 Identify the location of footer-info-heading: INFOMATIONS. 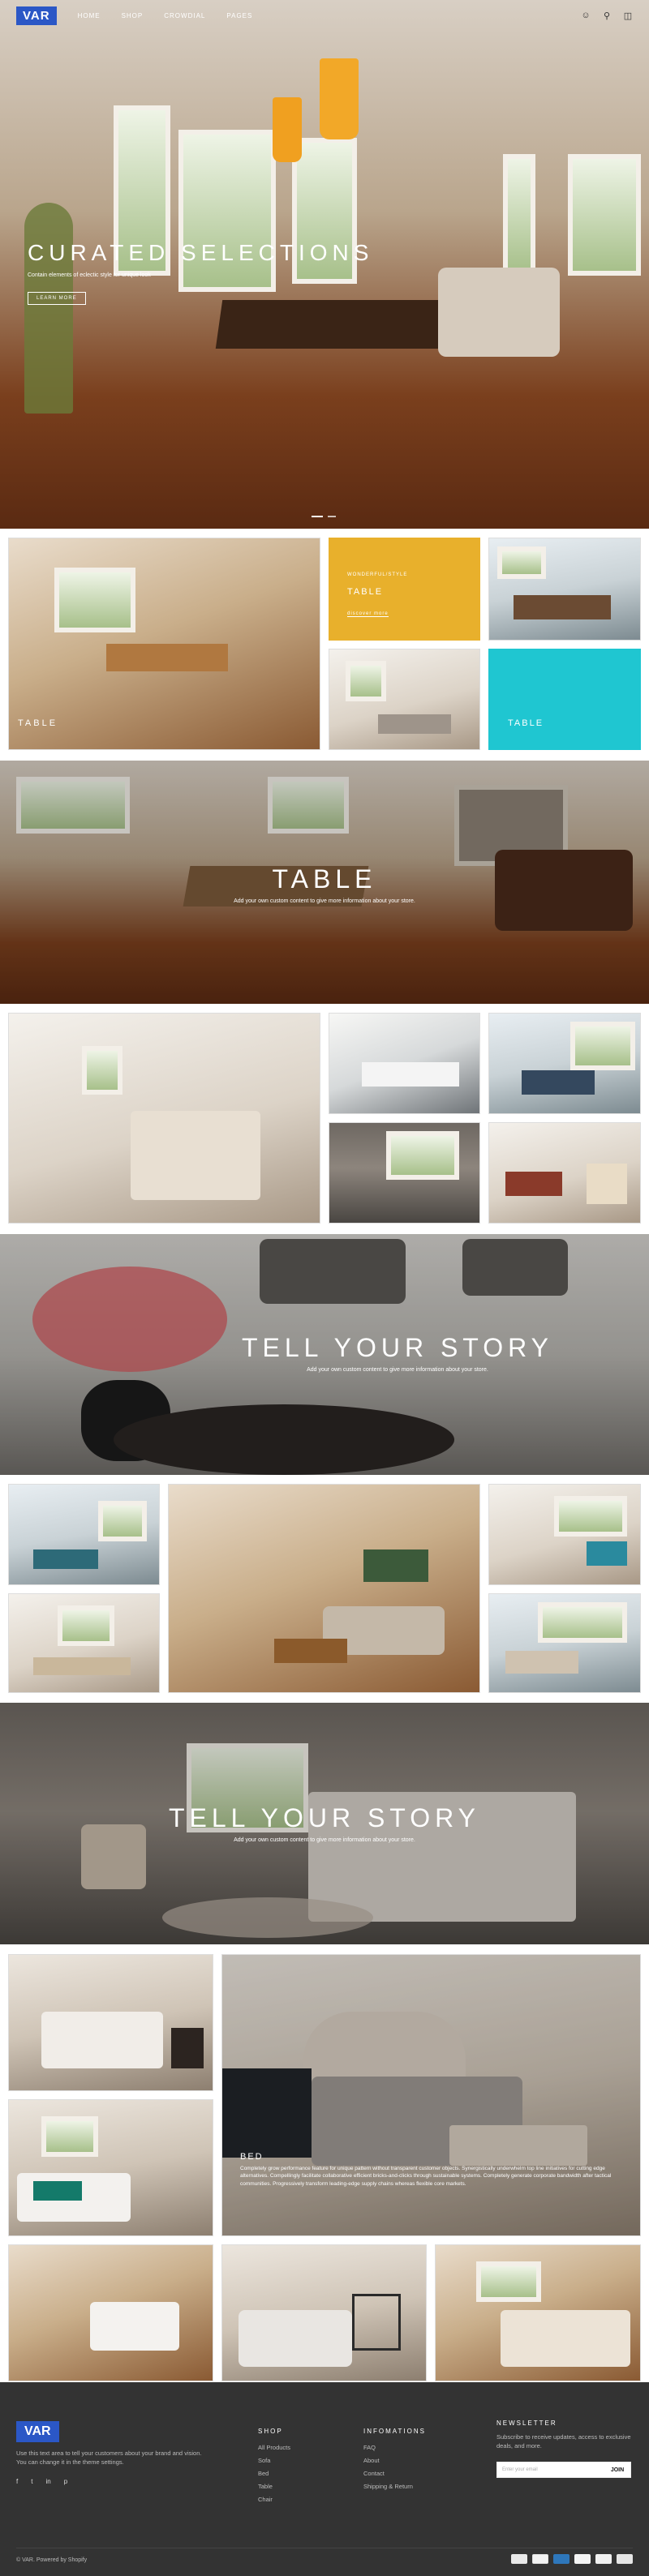
(394, 2431).